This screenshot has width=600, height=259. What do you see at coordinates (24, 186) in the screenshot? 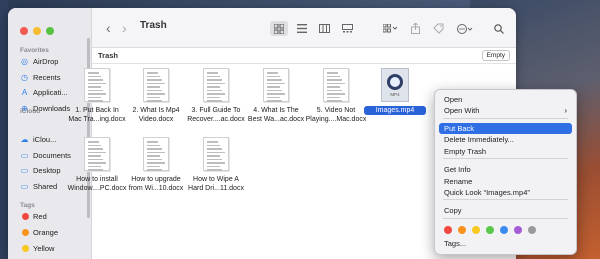
I see `shared-folder-icon: ▭` at bounding box center [24, 186].